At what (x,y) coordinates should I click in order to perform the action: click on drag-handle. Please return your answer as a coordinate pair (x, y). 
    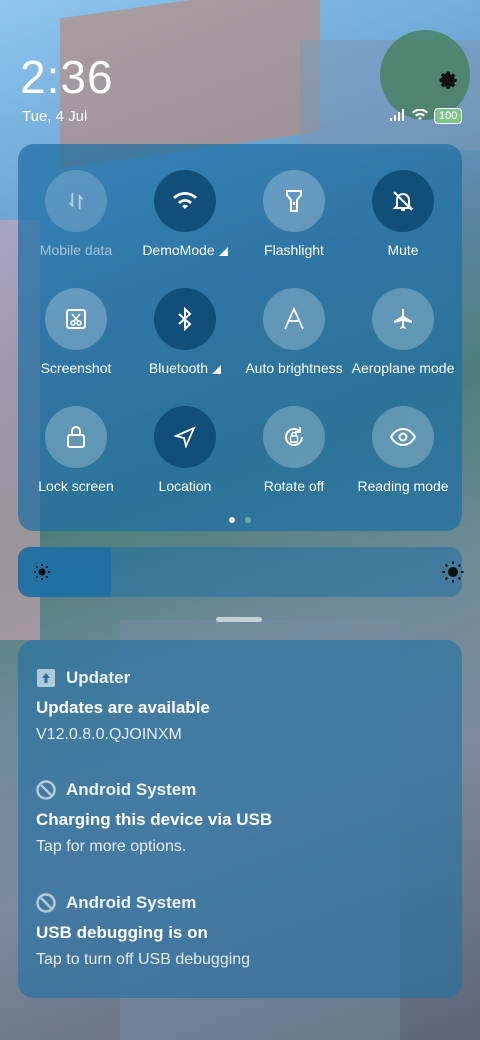
    Looking at the image, I should click on (239, 619).